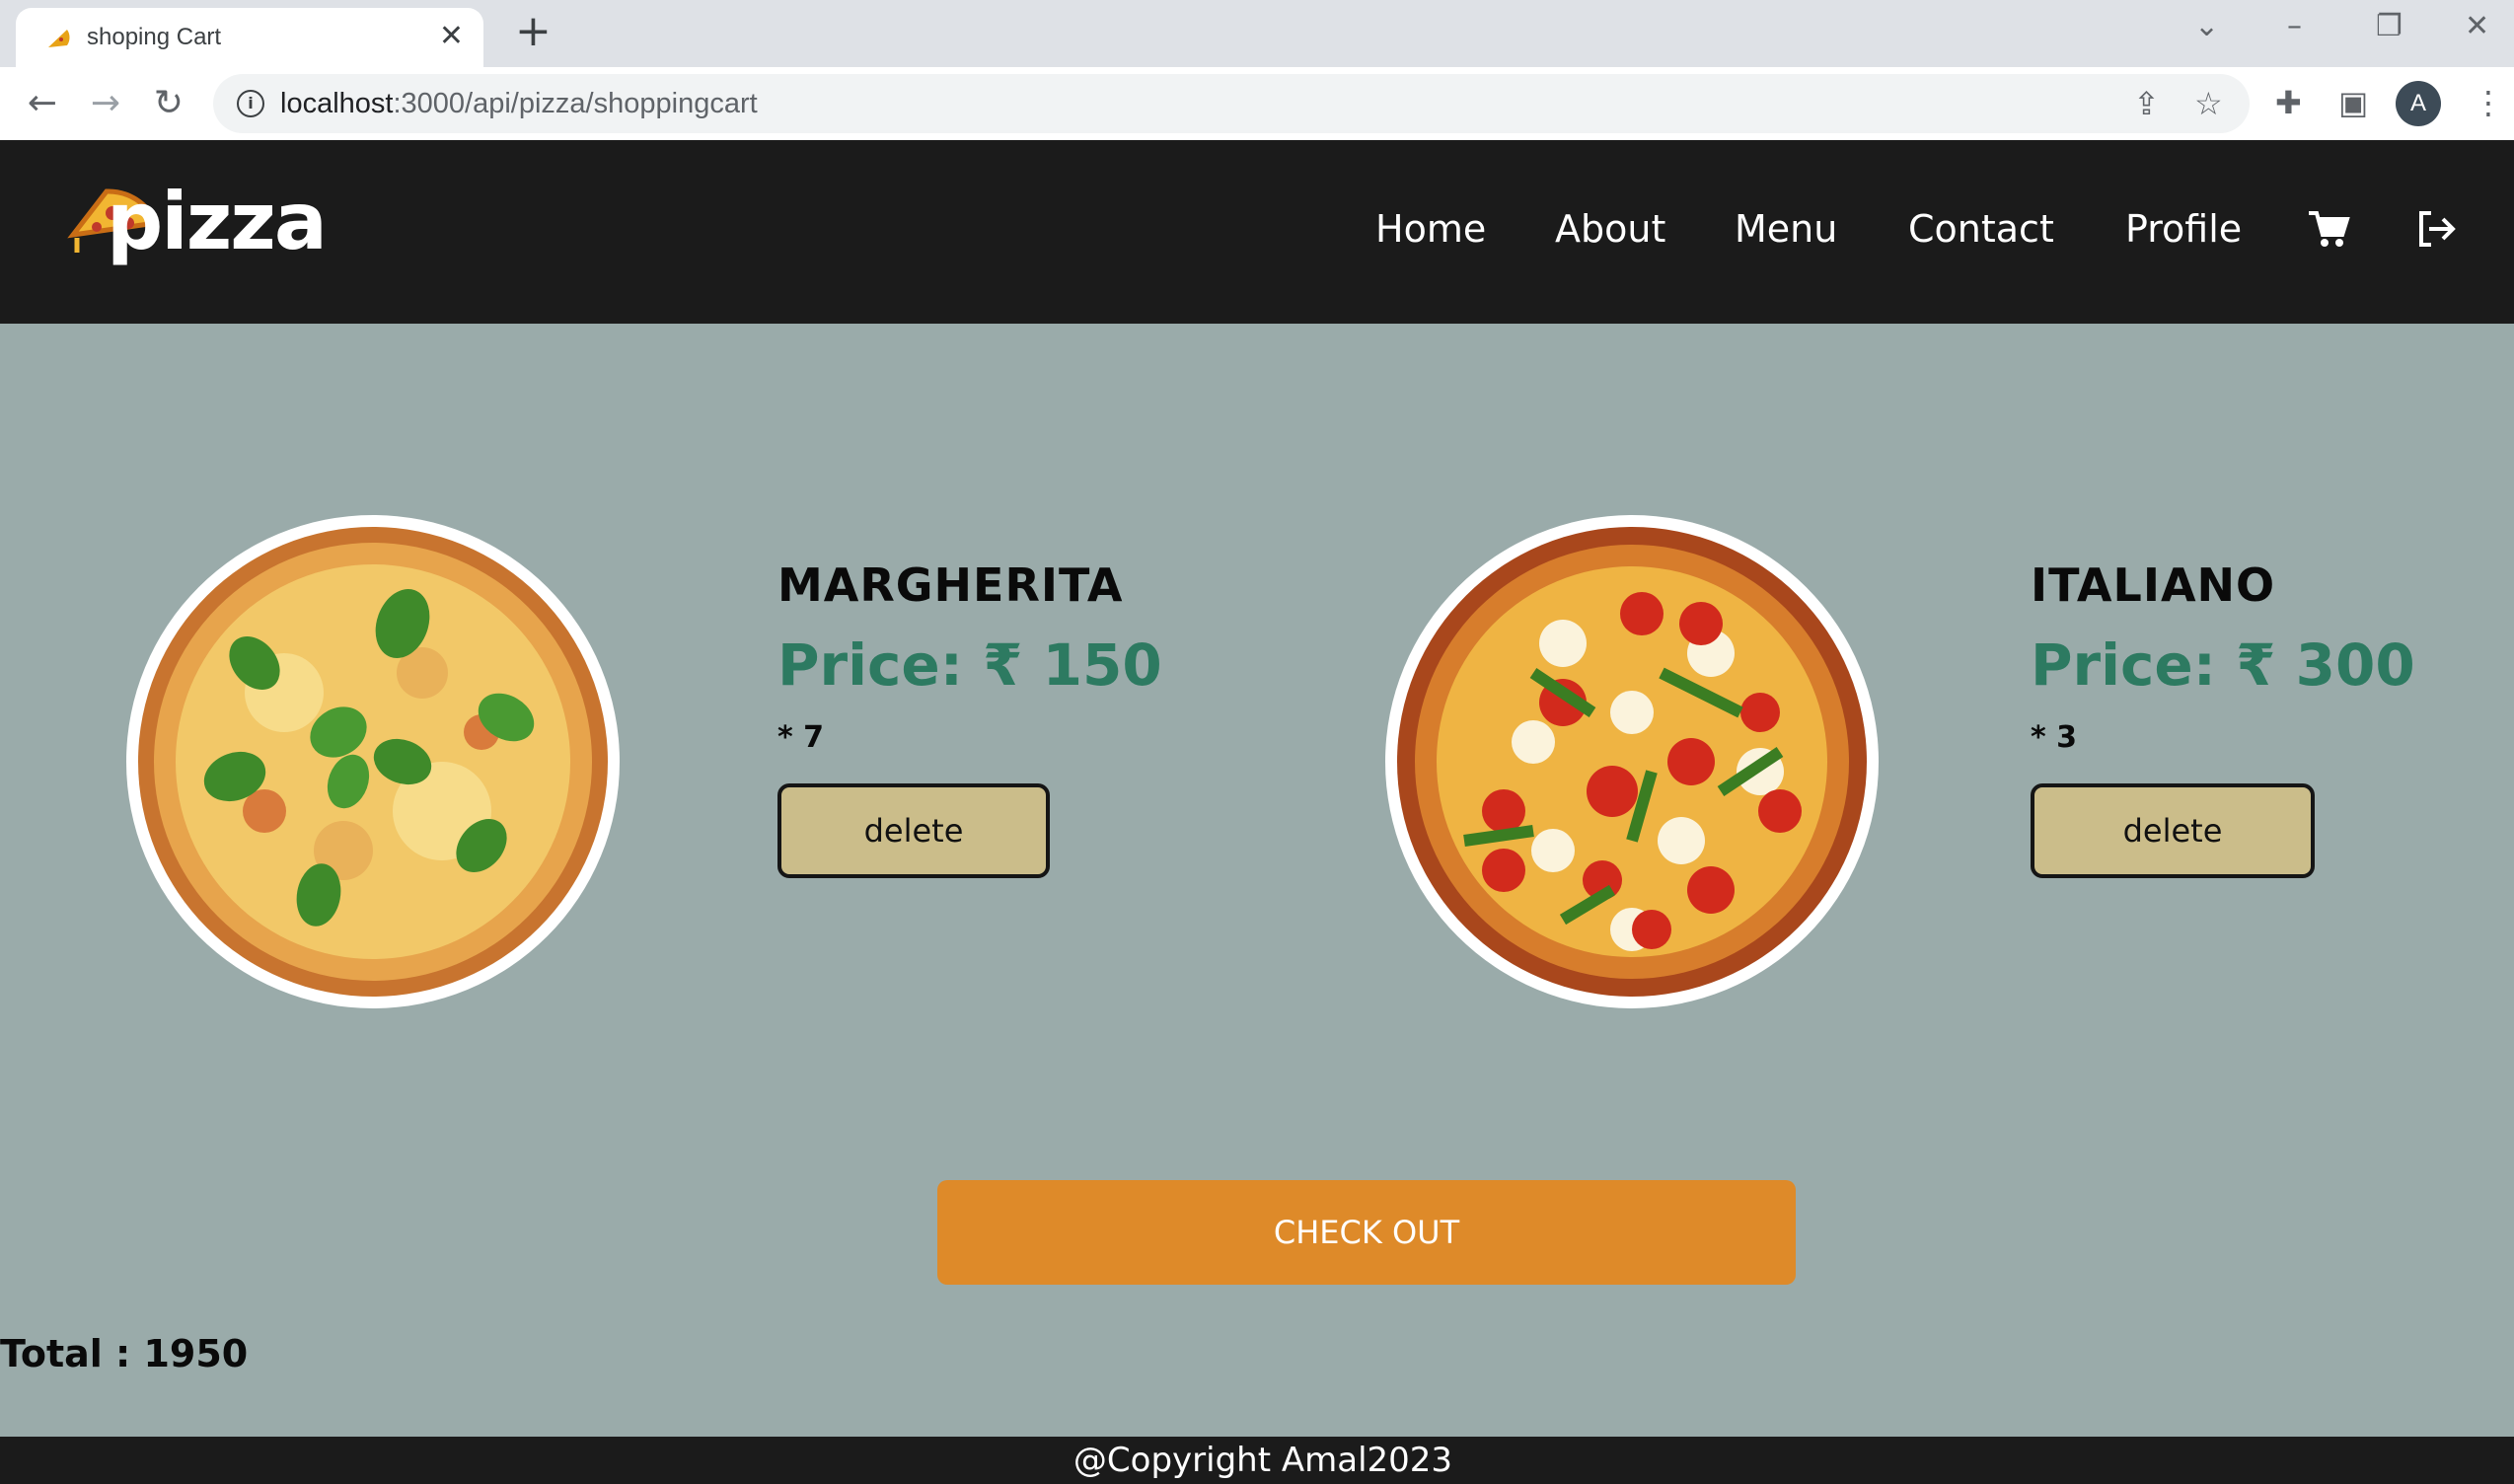  Describe the element at coordinates (2418, 103) in the screenshot. I see `profile-avatar: A` at that location.